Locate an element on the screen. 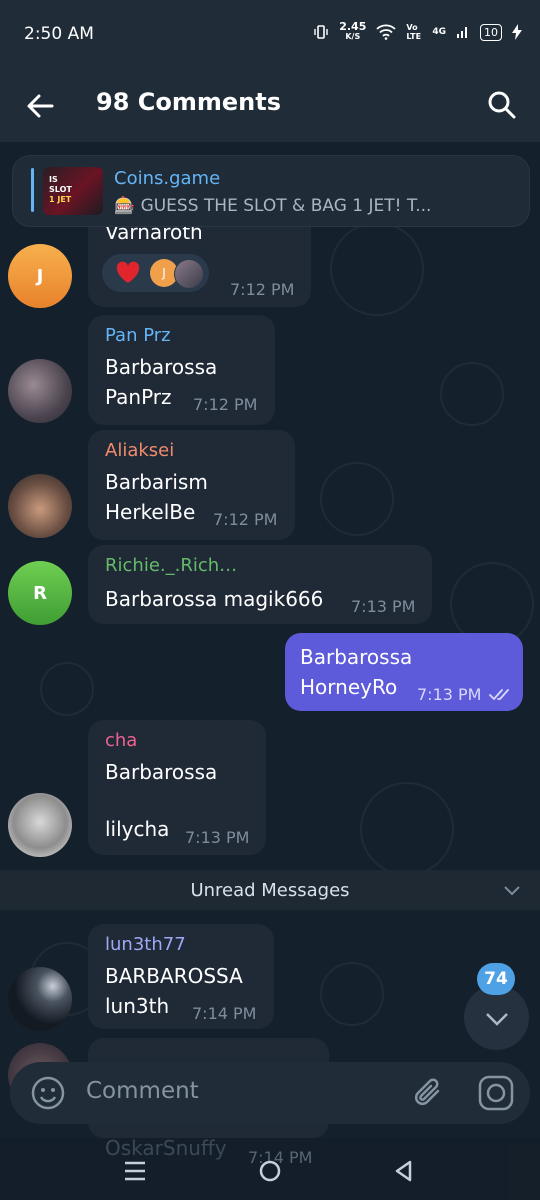 This screenshot has width=540, height=1200. sender-name: Aliaksei is located at coordinates (139, 450).